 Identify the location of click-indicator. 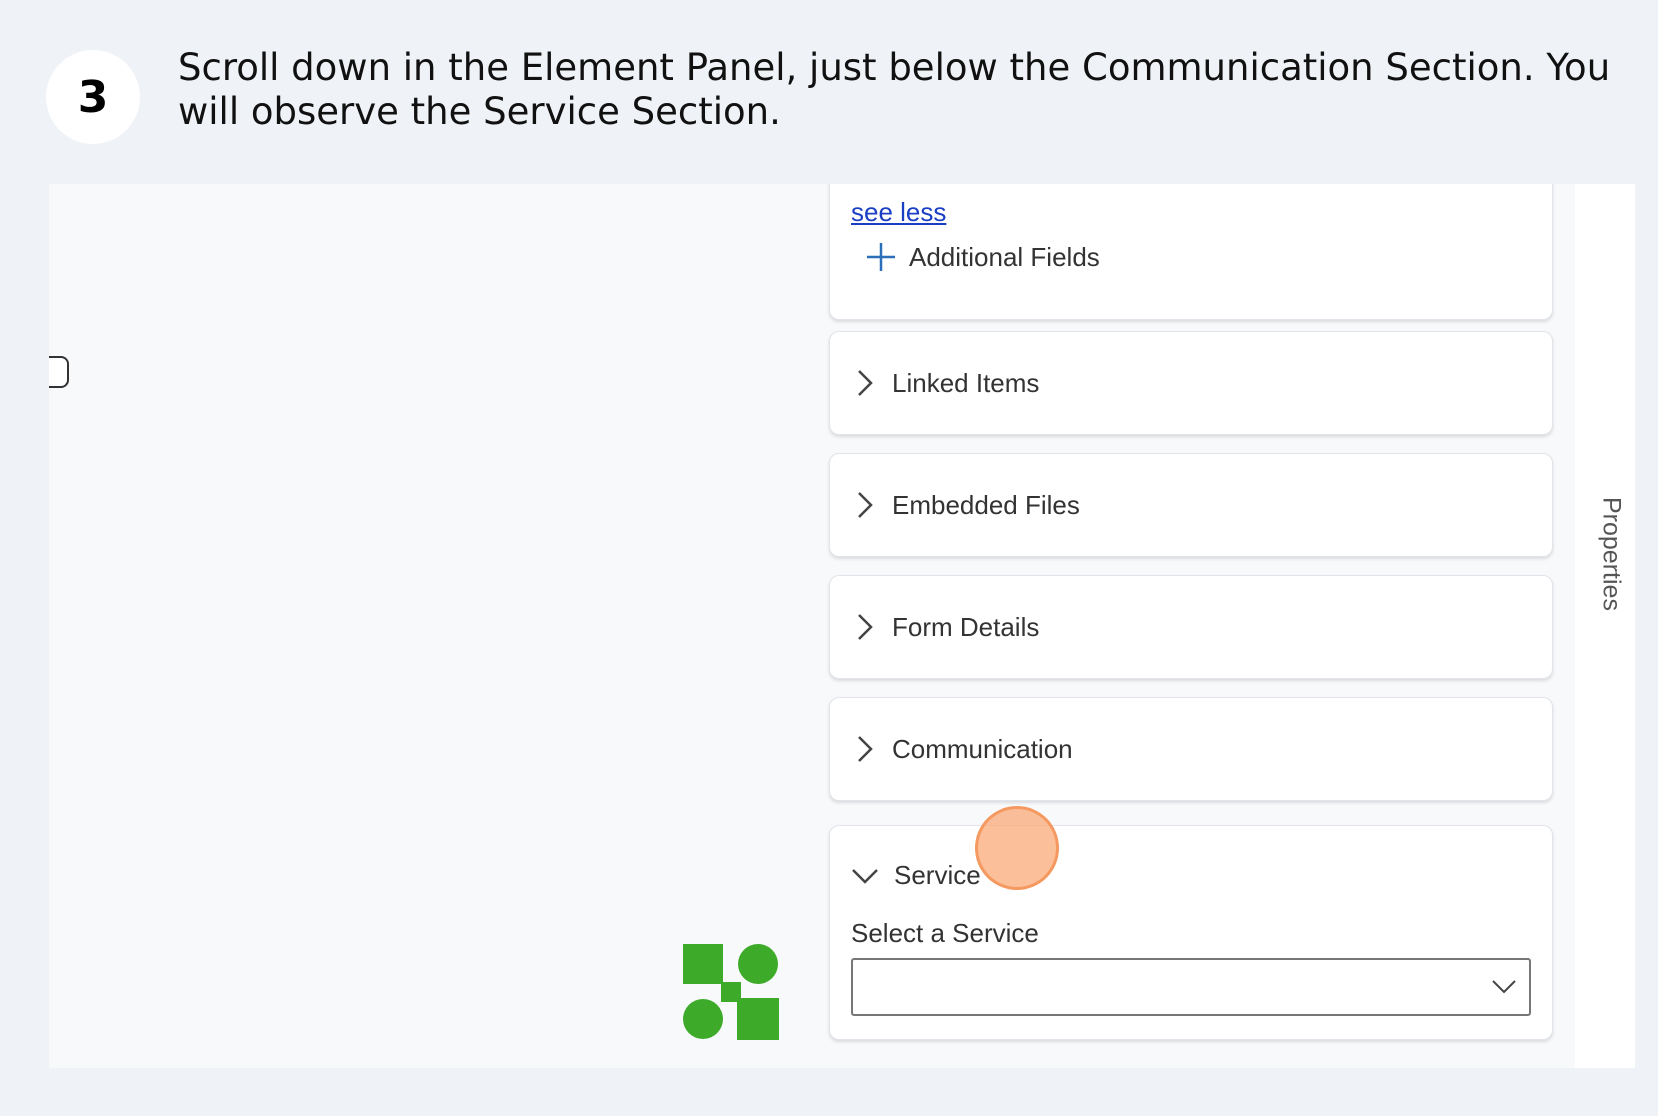
(1017, 848).